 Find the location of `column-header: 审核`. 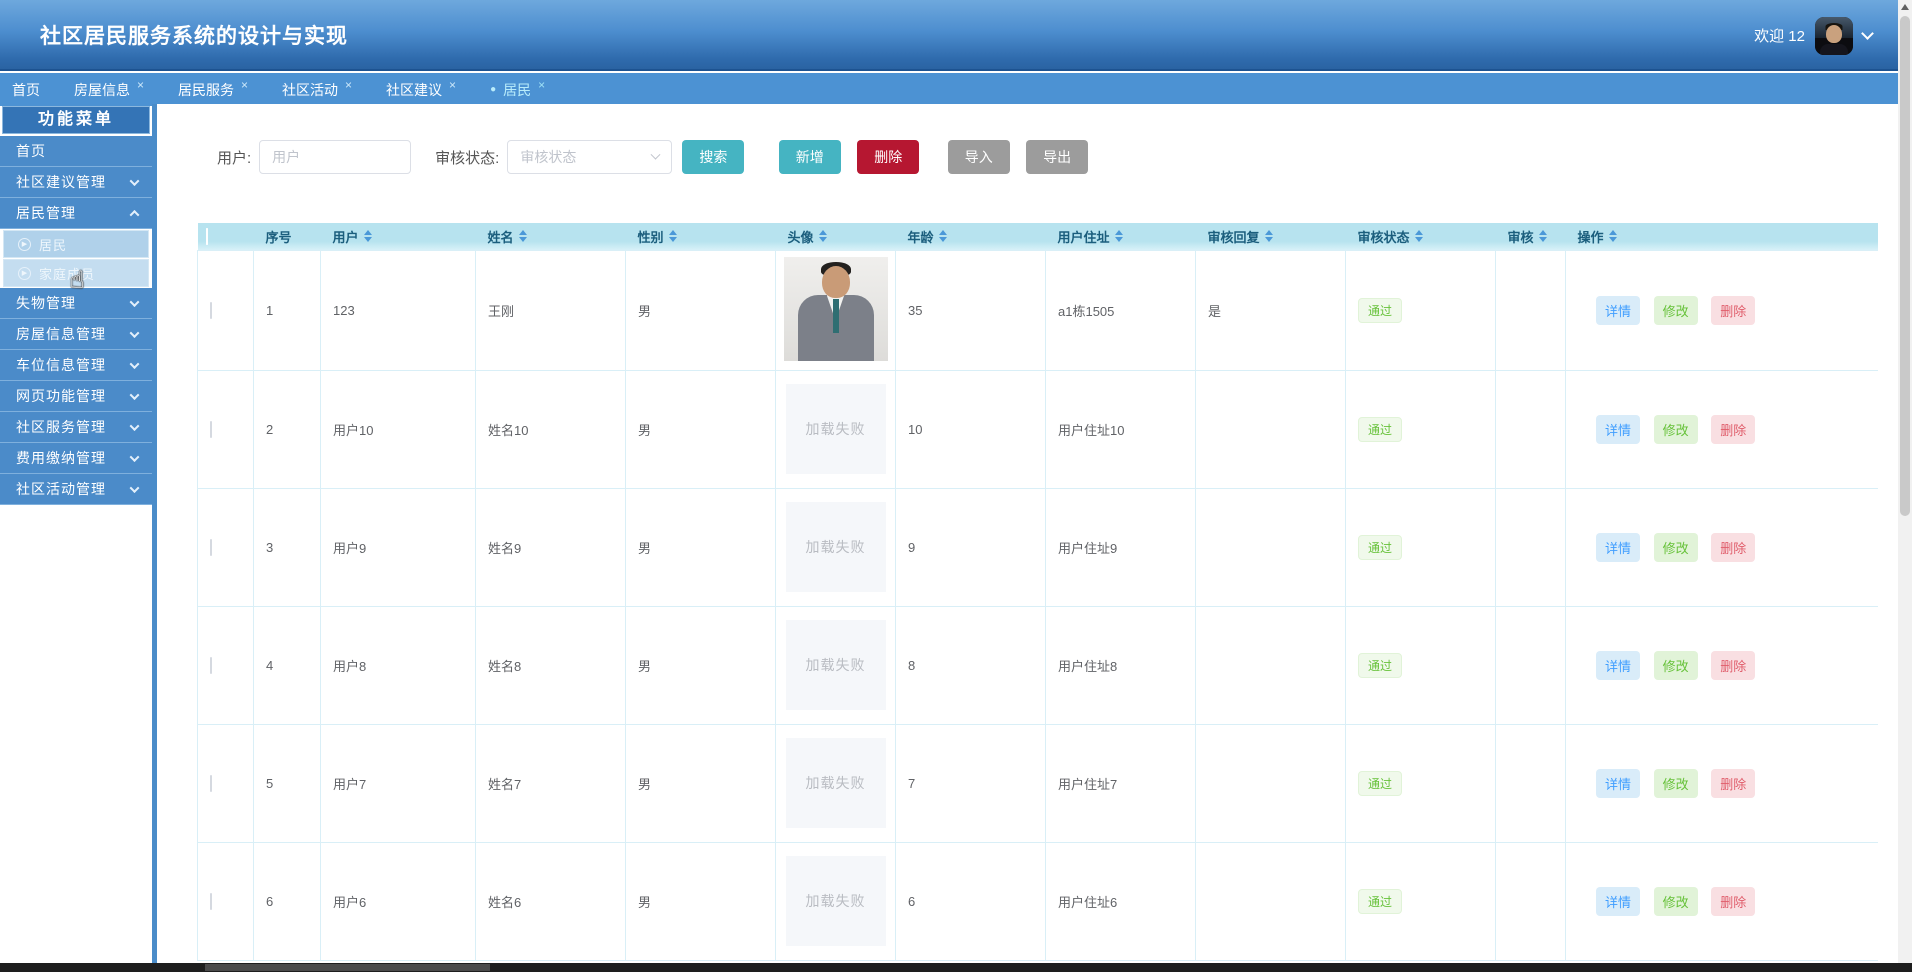

column-header: 审核 is located at coordinates (1530, 236).